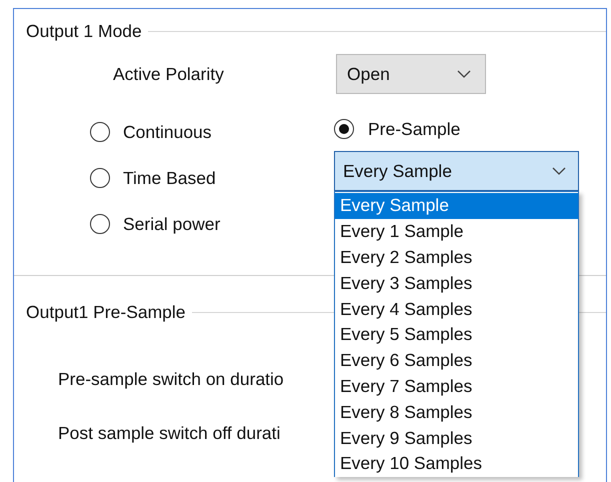 This screenshot has height=482, width=611. Describe the element at coordinates (456, 387) in the screenshot. I see `dropdown-option: Every 7 Samples` at that location.